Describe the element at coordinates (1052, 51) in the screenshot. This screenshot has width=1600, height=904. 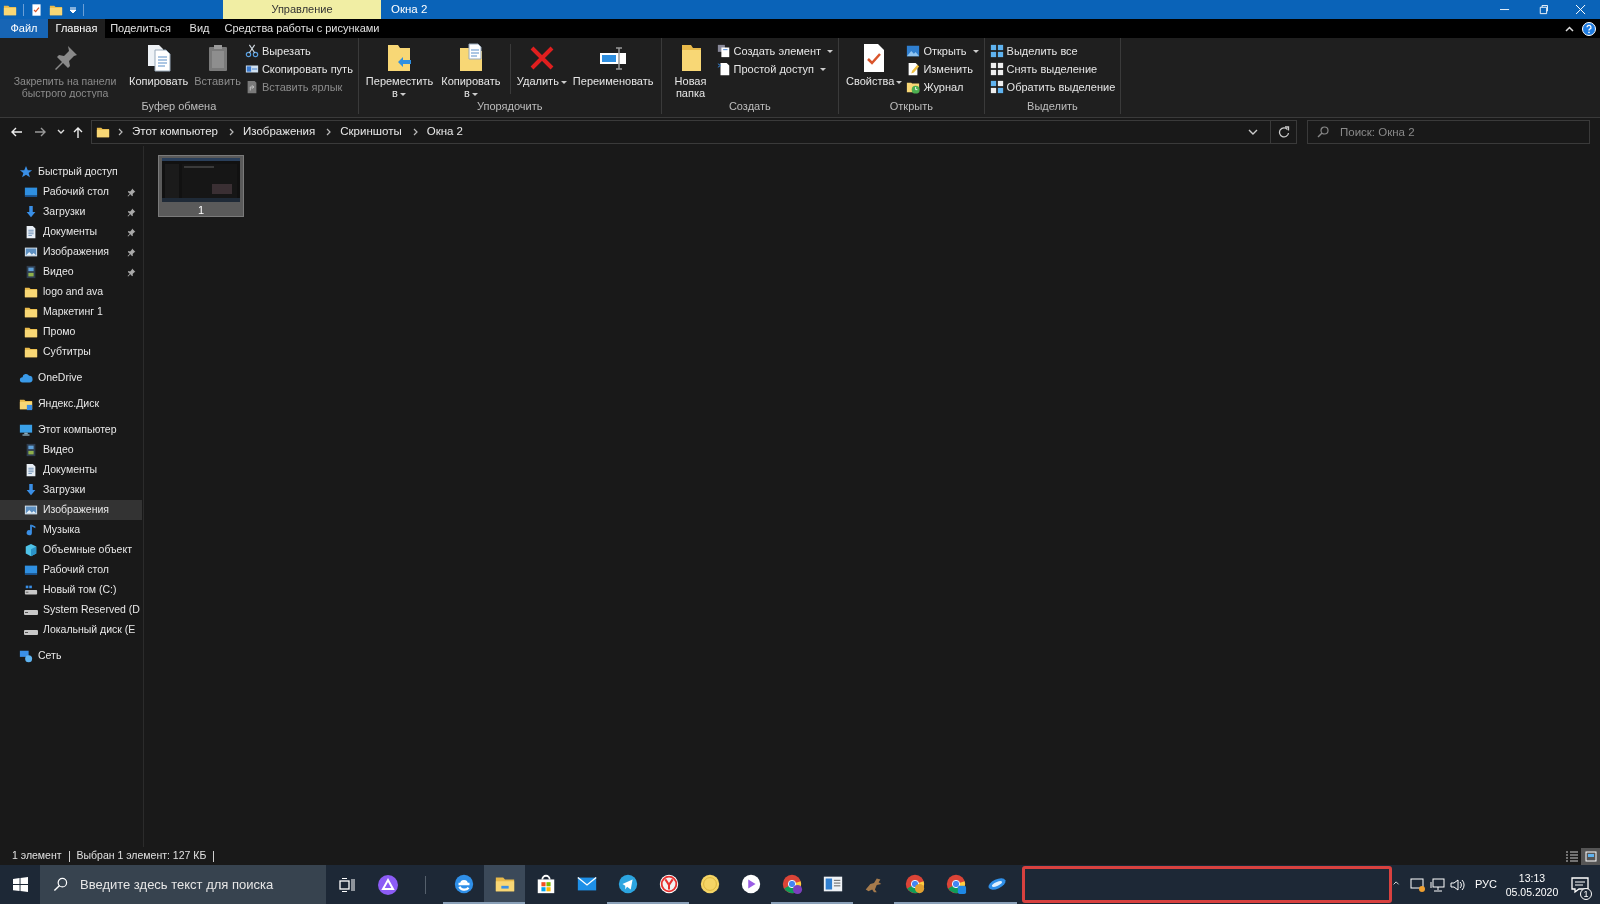
I see `ribbon-button: Выделить все` at that location.